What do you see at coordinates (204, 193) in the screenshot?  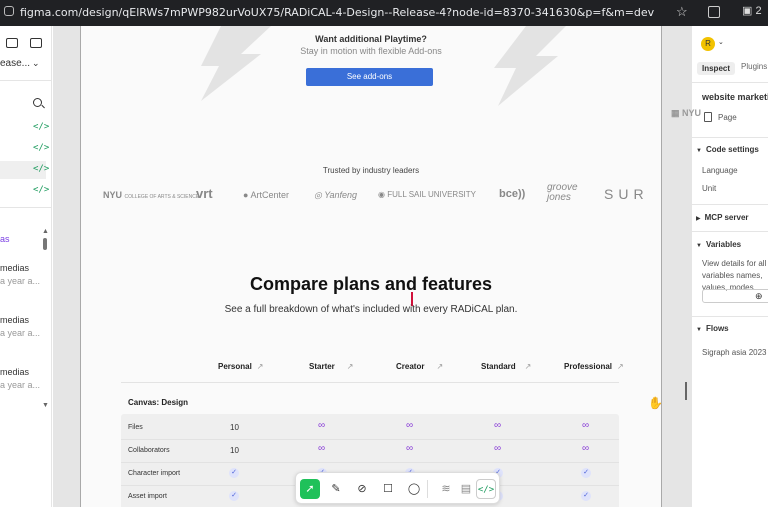 I see `logo-vrt: vrt` at bounding box center [204, 193].